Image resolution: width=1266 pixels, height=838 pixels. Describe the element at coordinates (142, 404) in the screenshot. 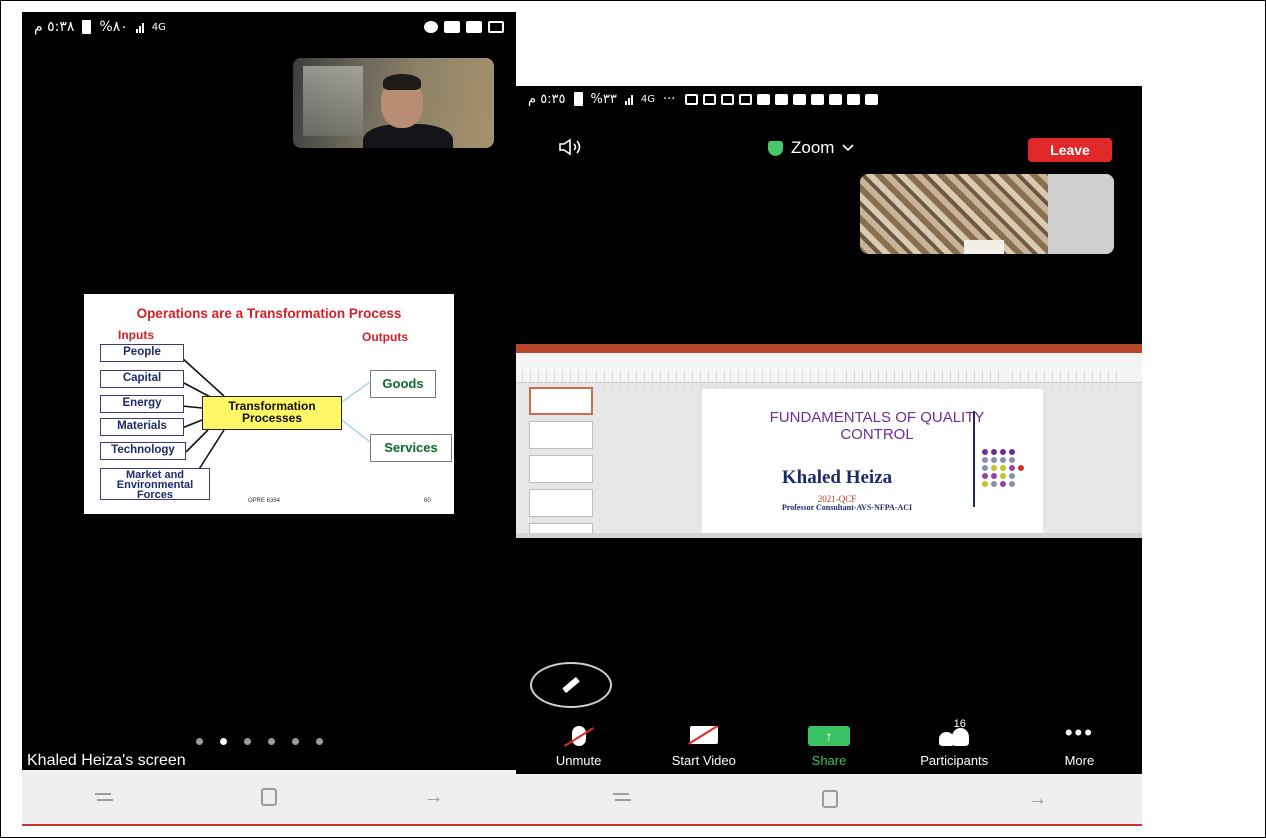

I see `input-energy: Energy` at that location.